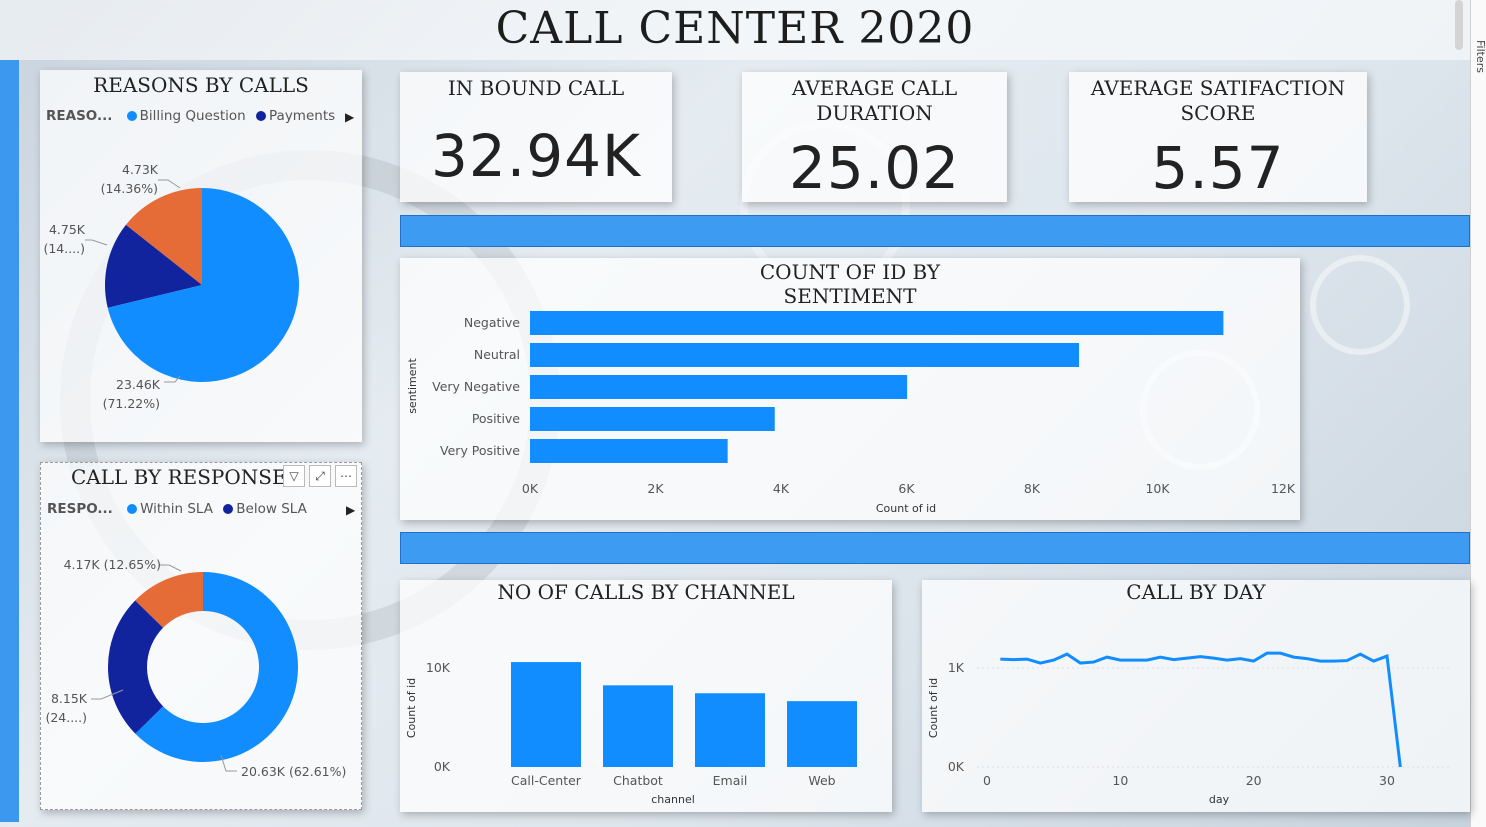 Image resolution: width=1486 pixels, height=827 pixels. I want to click on x-tick-label: 8K, so click(1032, 488).